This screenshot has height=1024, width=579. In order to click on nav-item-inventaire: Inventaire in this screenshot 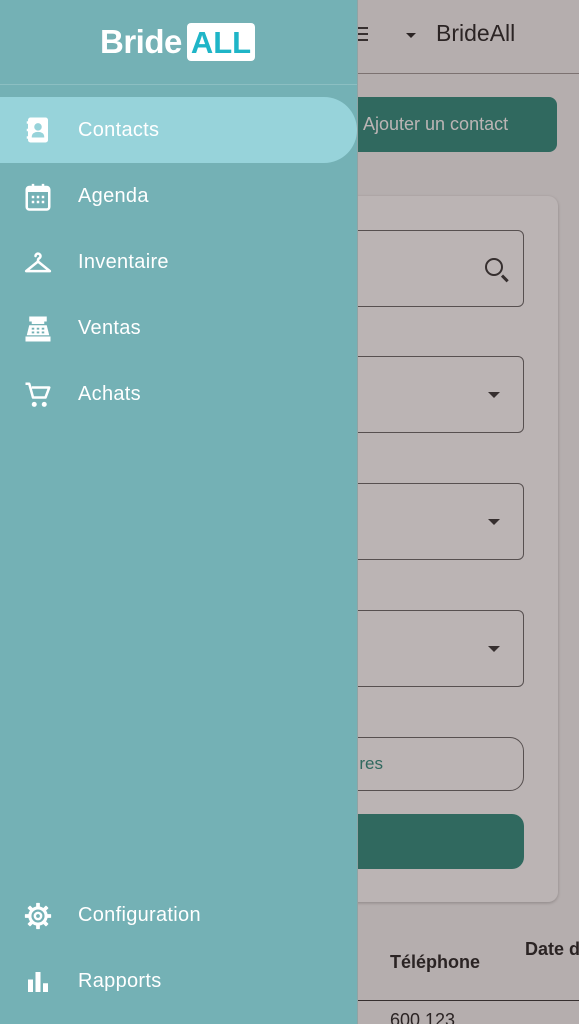, I will do `click(178, 262)`.